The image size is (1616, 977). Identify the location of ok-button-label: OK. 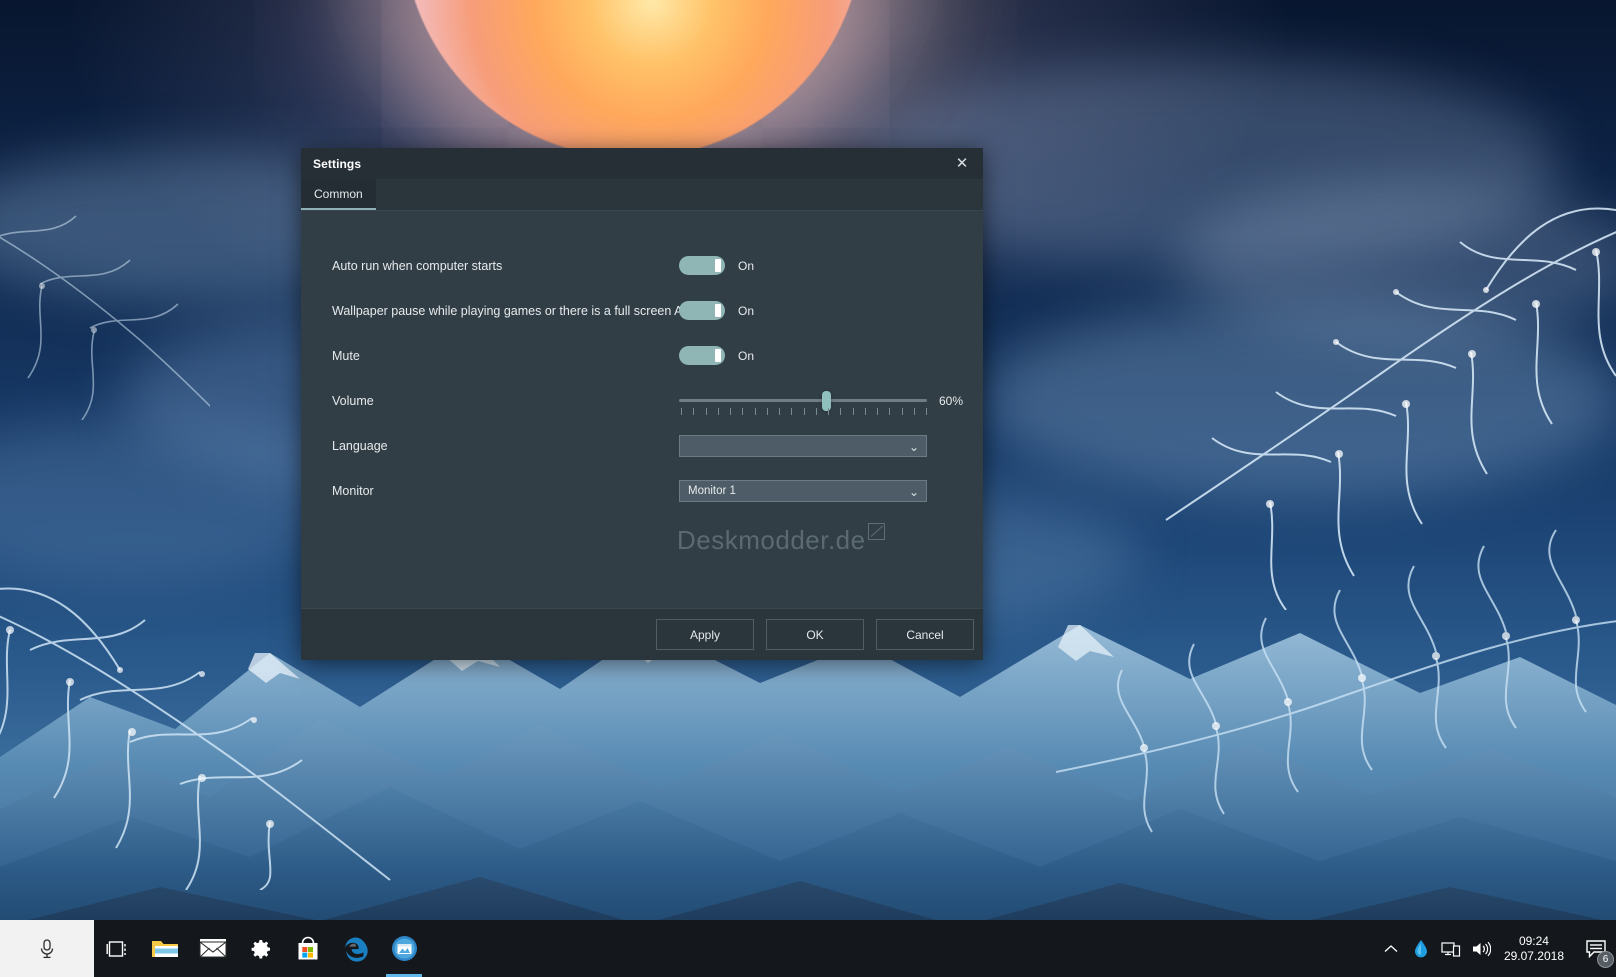
(815, 634).